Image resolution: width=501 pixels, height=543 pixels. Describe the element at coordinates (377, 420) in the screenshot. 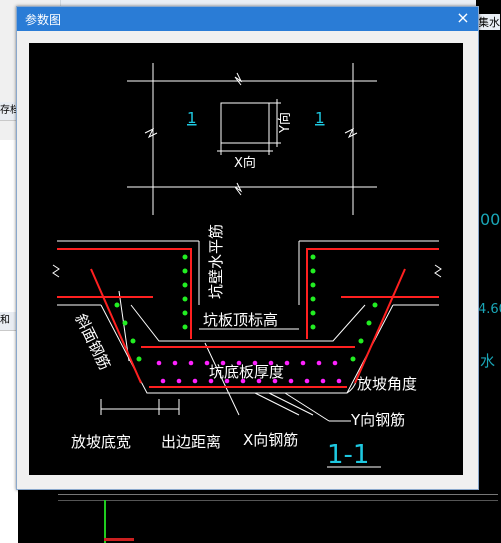

I see `y-rebar-label: Y向钢筋` at that location.